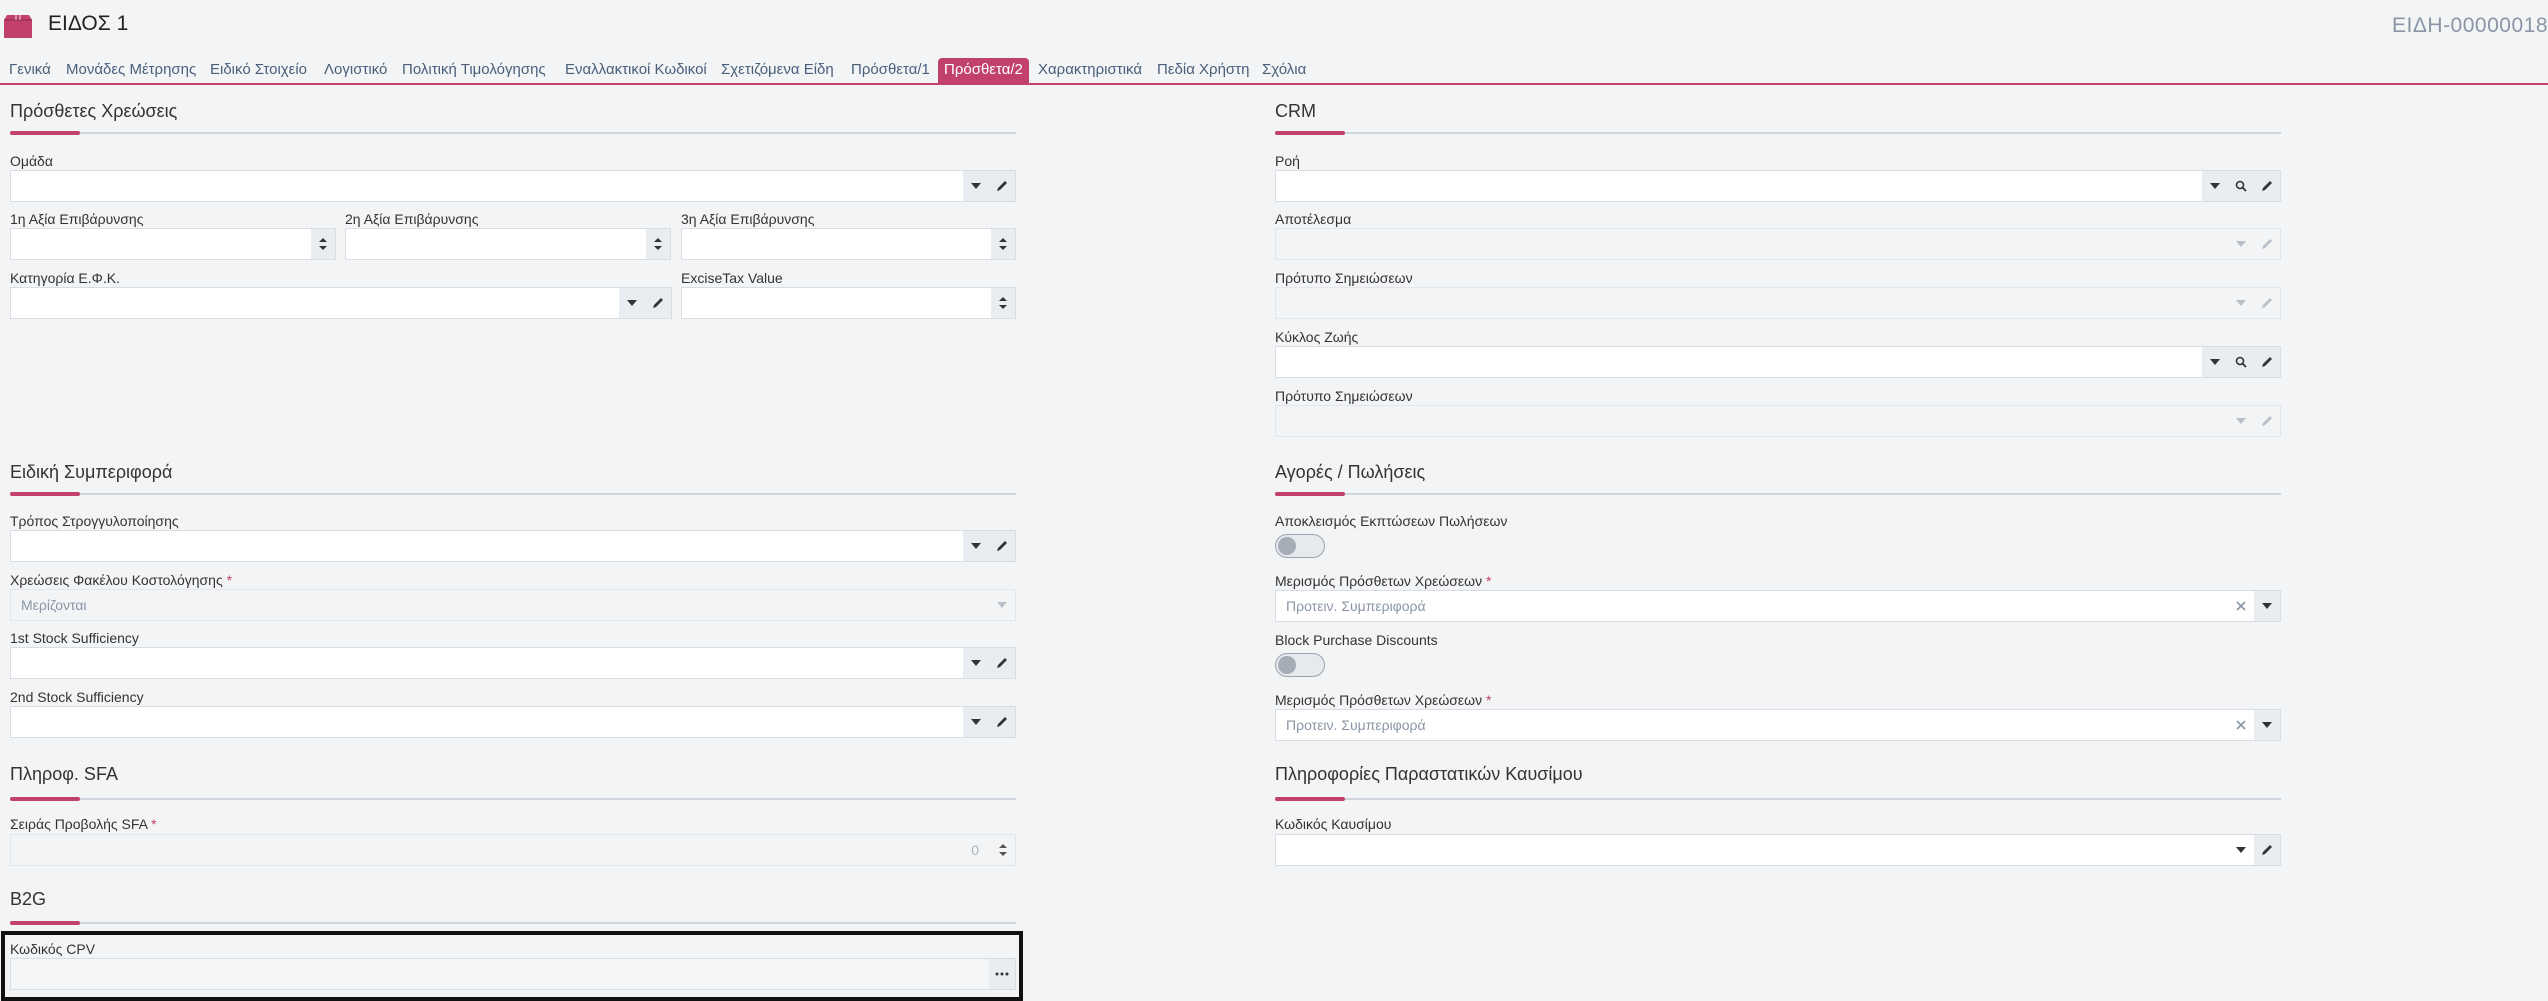 The width and height of the screenshot is (2548, 1001). Describe the element at coordinates (74, 638) in the screenshot. I see `stock1-label: 1st Stock Sufficiency` at that location.